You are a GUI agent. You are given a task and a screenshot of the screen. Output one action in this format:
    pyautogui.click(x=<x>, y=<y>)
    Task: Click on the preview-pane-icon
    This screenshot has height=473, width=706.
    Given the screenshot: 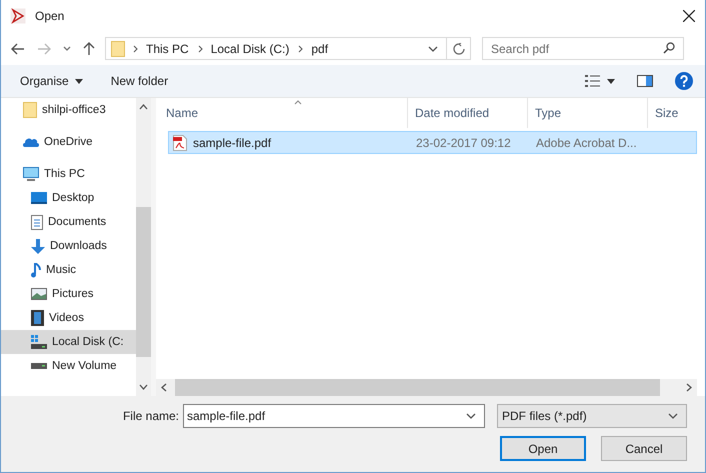 What is the action you would take?
    pyautogui.click(x=645, y=81)
    